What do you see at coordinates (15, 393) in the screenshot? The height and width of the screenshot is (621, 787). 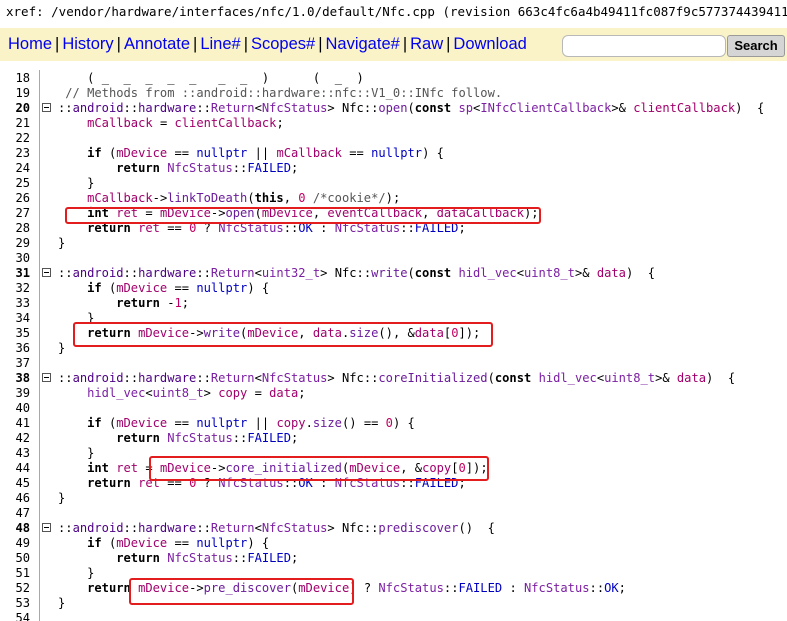 I see `line-number-link: 39` at bounding box center [15, 393].